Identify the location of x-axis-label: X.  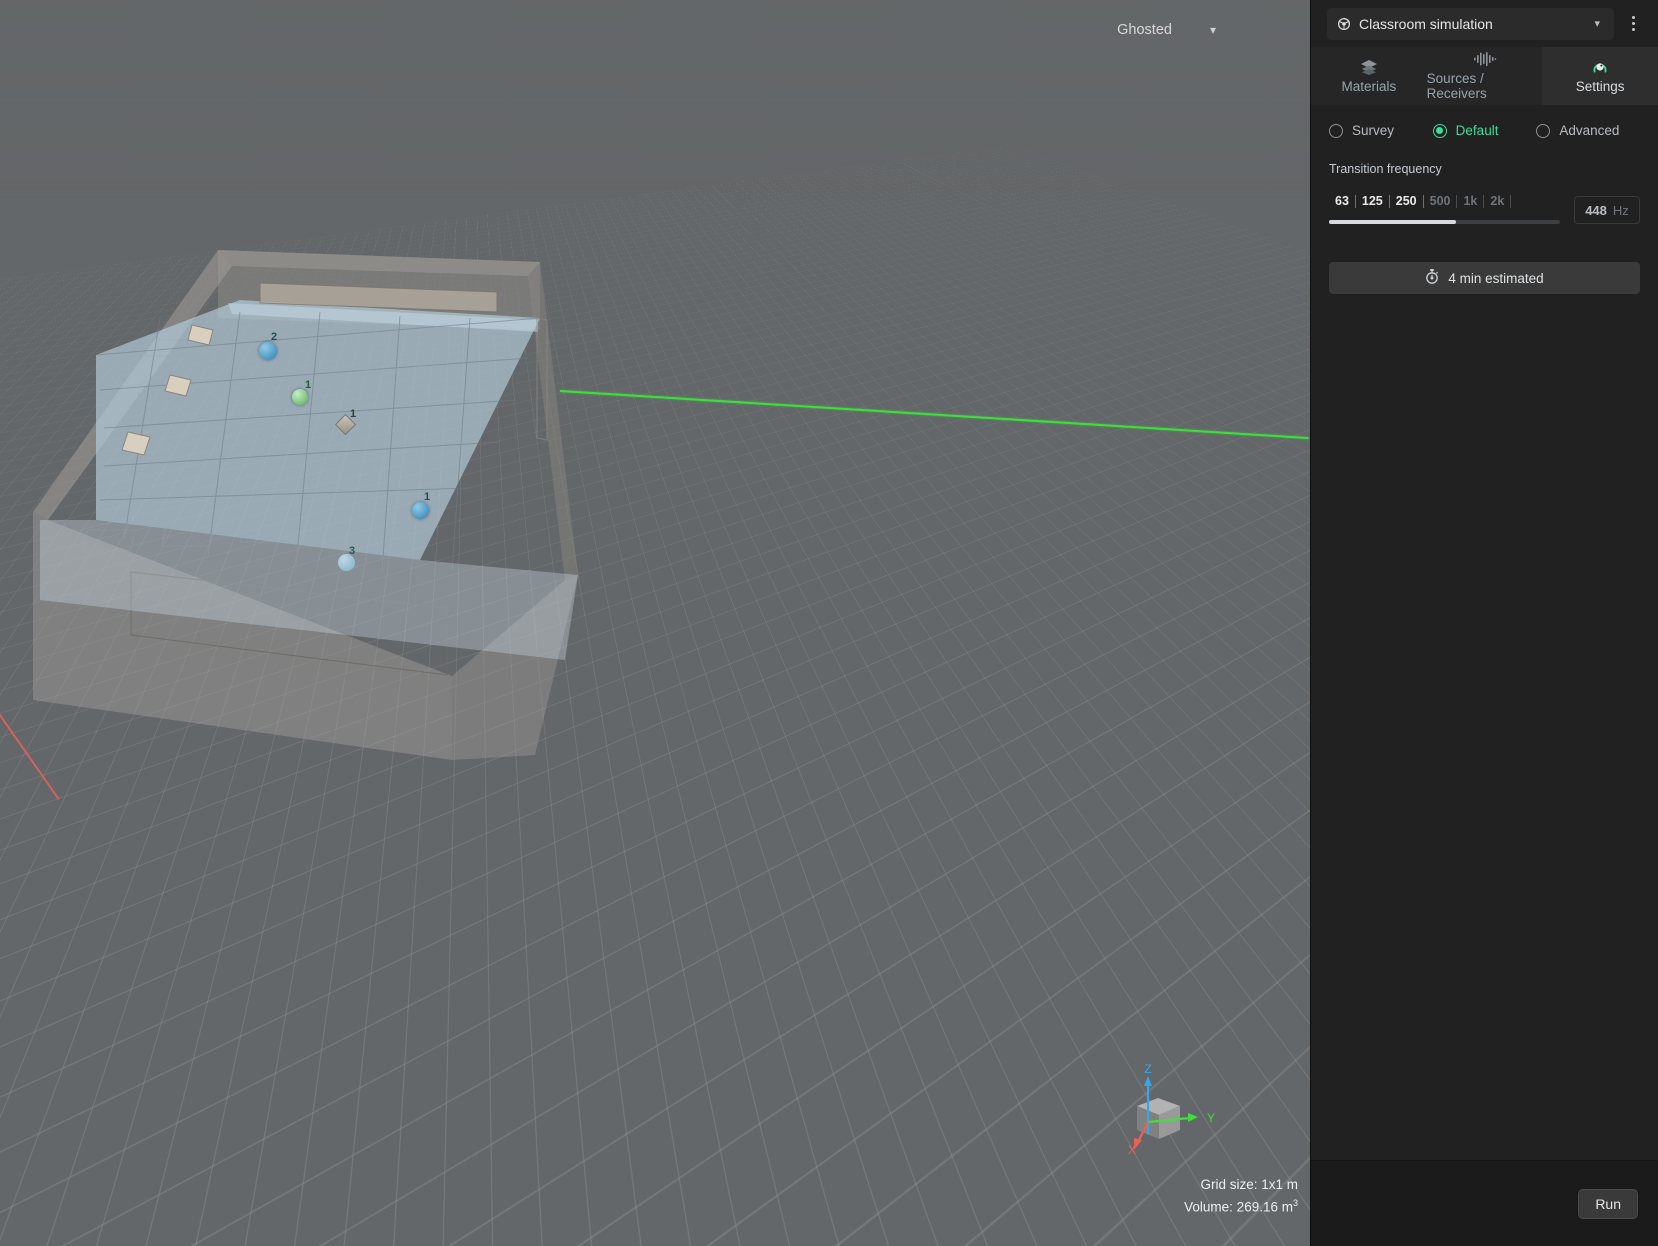
(1132, 1150).